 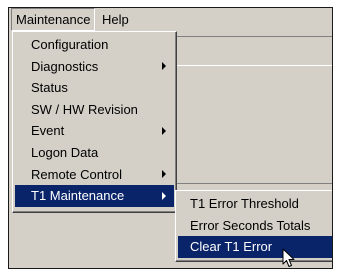 I want to click on menu-item-label: Logon Data, so click(x=65, y=152).